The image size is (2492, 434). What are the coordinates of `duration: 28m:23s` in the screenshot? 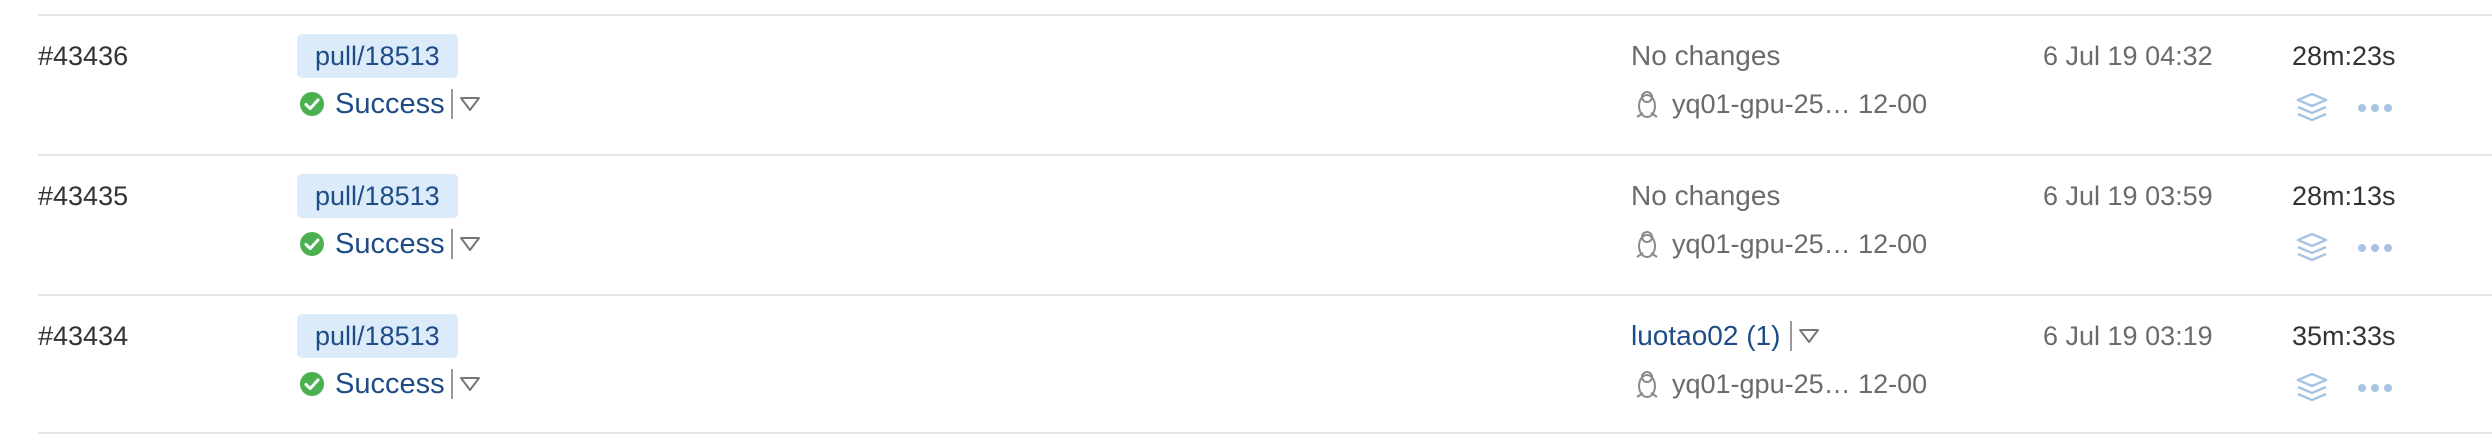 It's located at (2344, 56).